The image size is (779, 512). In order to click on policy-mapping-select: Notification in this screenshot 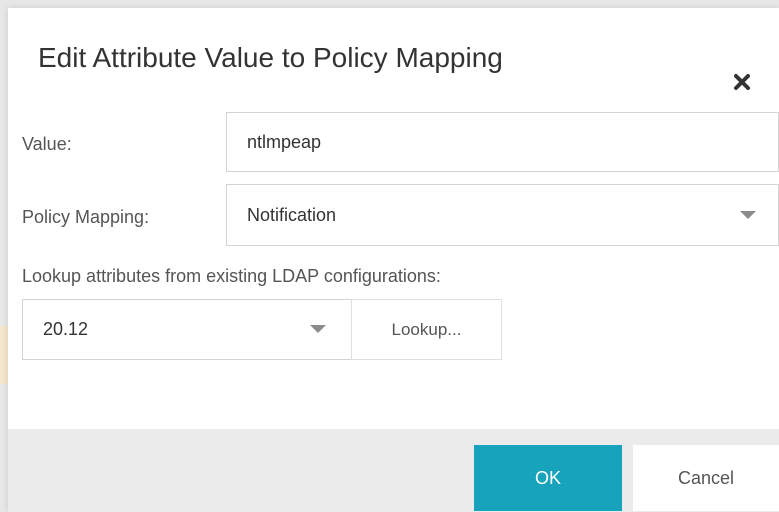, I will do `click(502, 215)`.